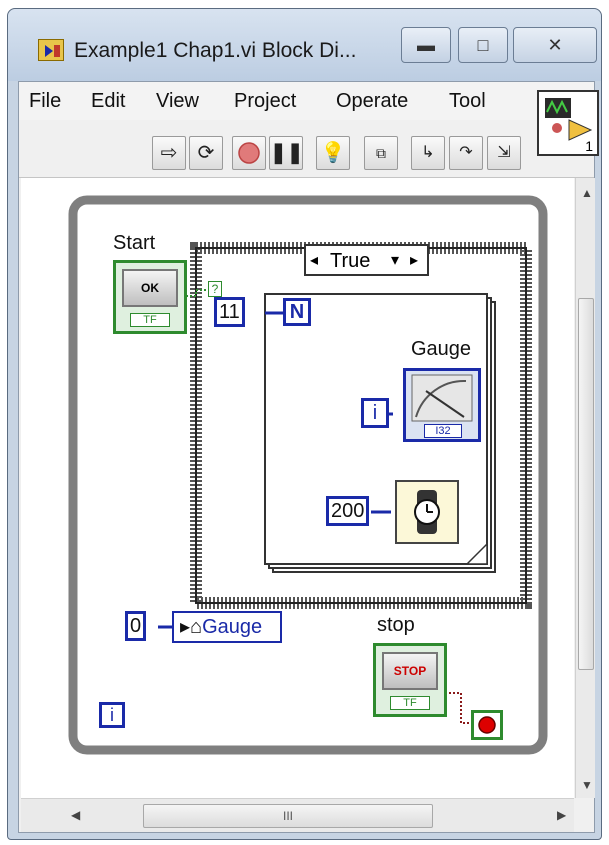 This screenshot has height=845, width=609. What do you see at coordinates (396, 625) in the screenshot?
I see `stop-label: stop` at bounding box center [396, 625].